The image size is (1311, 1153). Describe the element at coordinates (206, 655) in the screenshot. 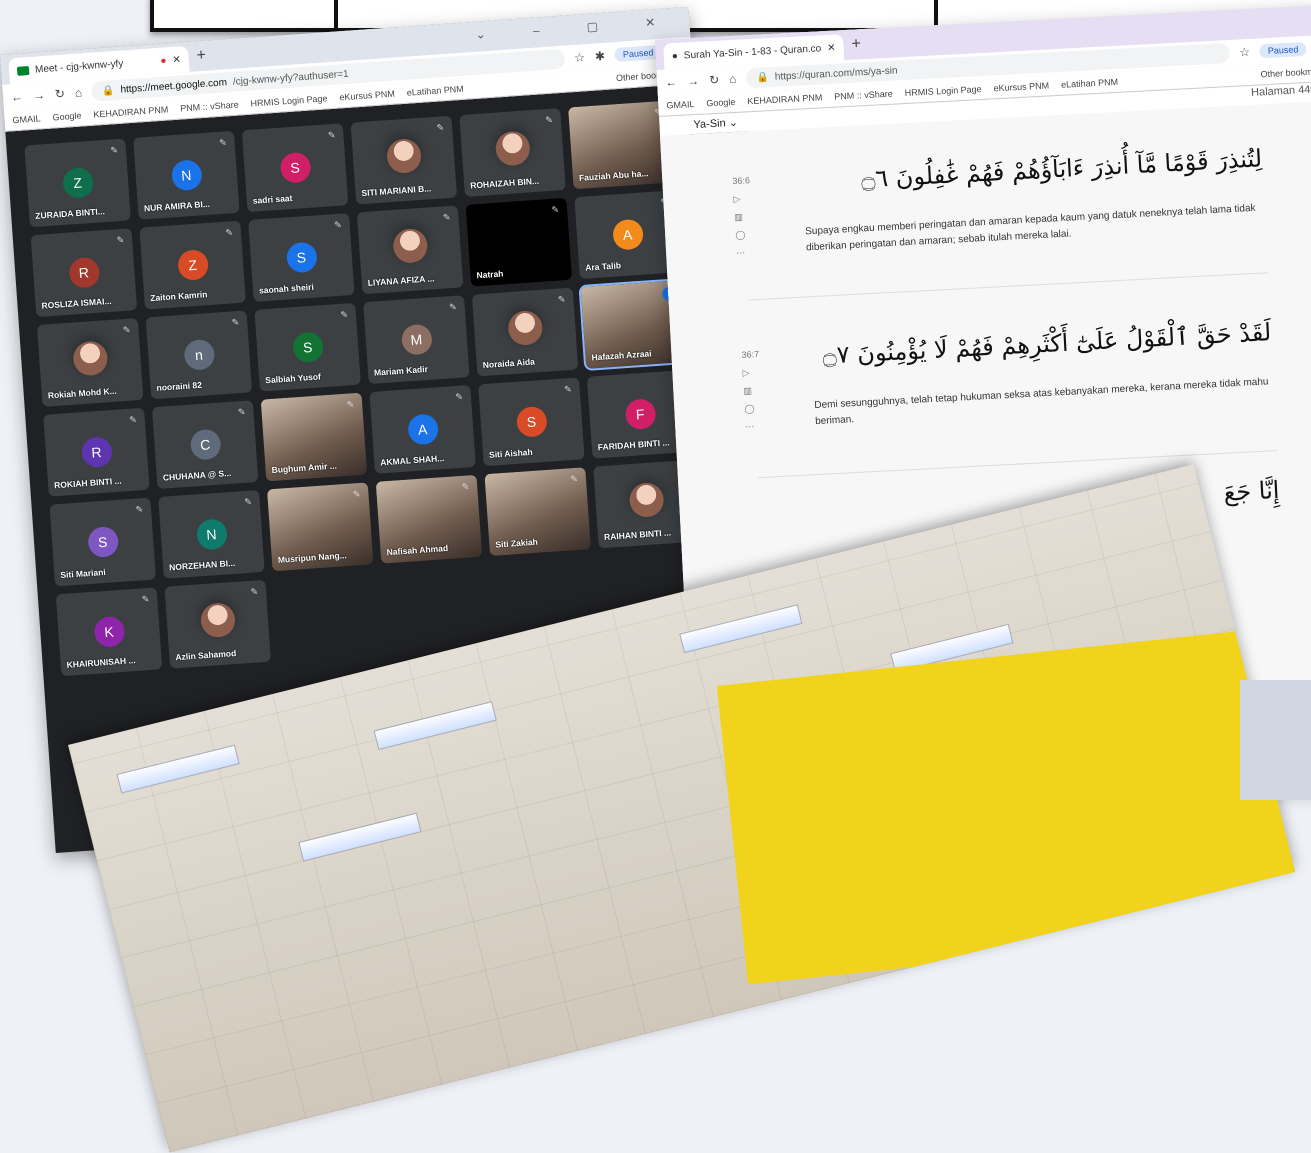

I see `participant-name: Azlin Sahamod` at that location.